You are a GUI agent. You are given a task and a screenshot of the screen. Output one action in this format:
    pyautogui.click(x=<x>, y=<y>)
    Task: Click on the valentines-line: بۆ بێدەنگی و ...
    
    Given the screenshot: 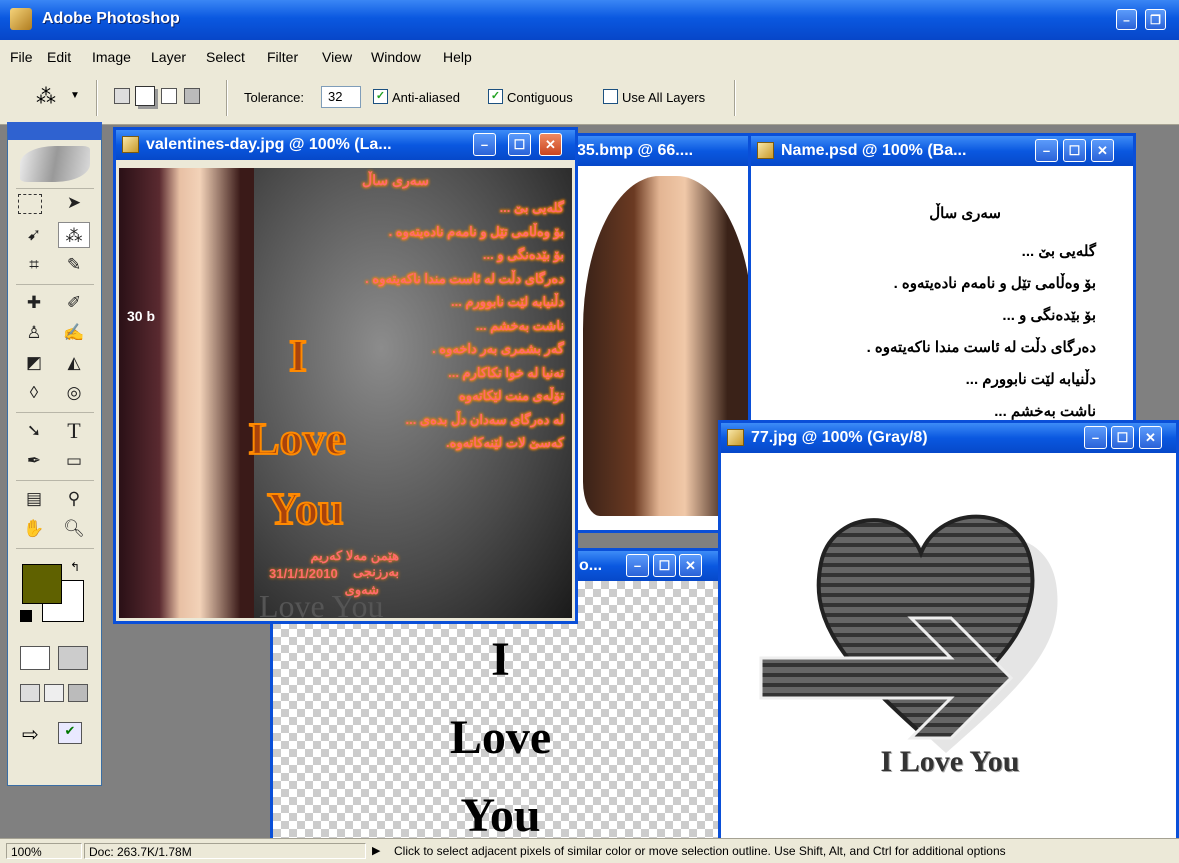 What is the action you would take?
    pyautogui.click(x=523, y=254)
    